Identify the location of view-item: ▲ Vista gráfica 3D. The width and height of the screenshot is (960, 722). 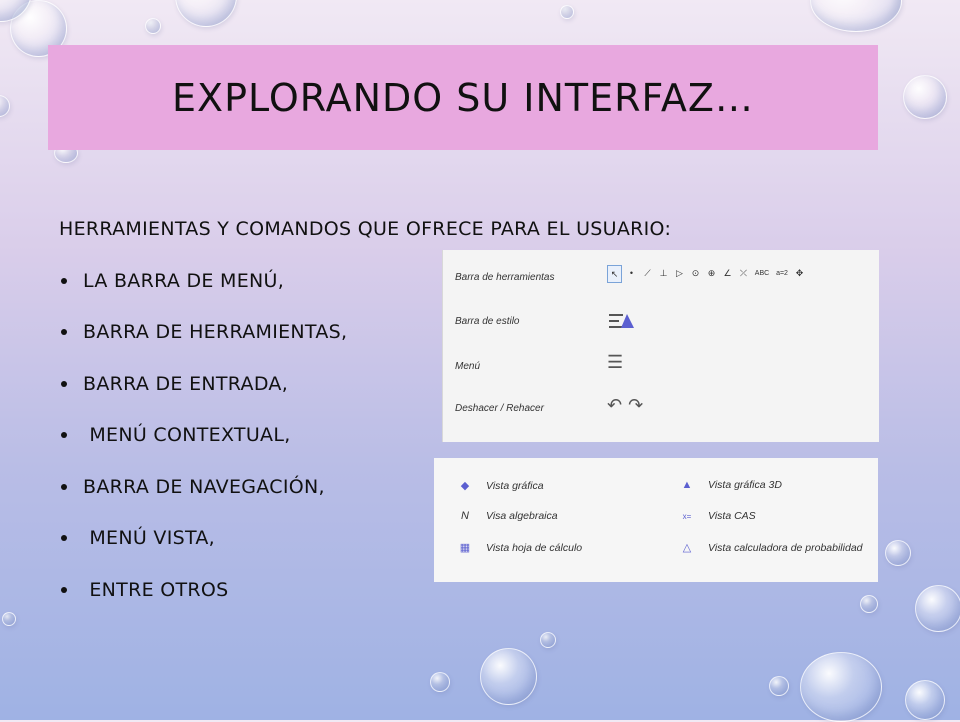
(730, 485).